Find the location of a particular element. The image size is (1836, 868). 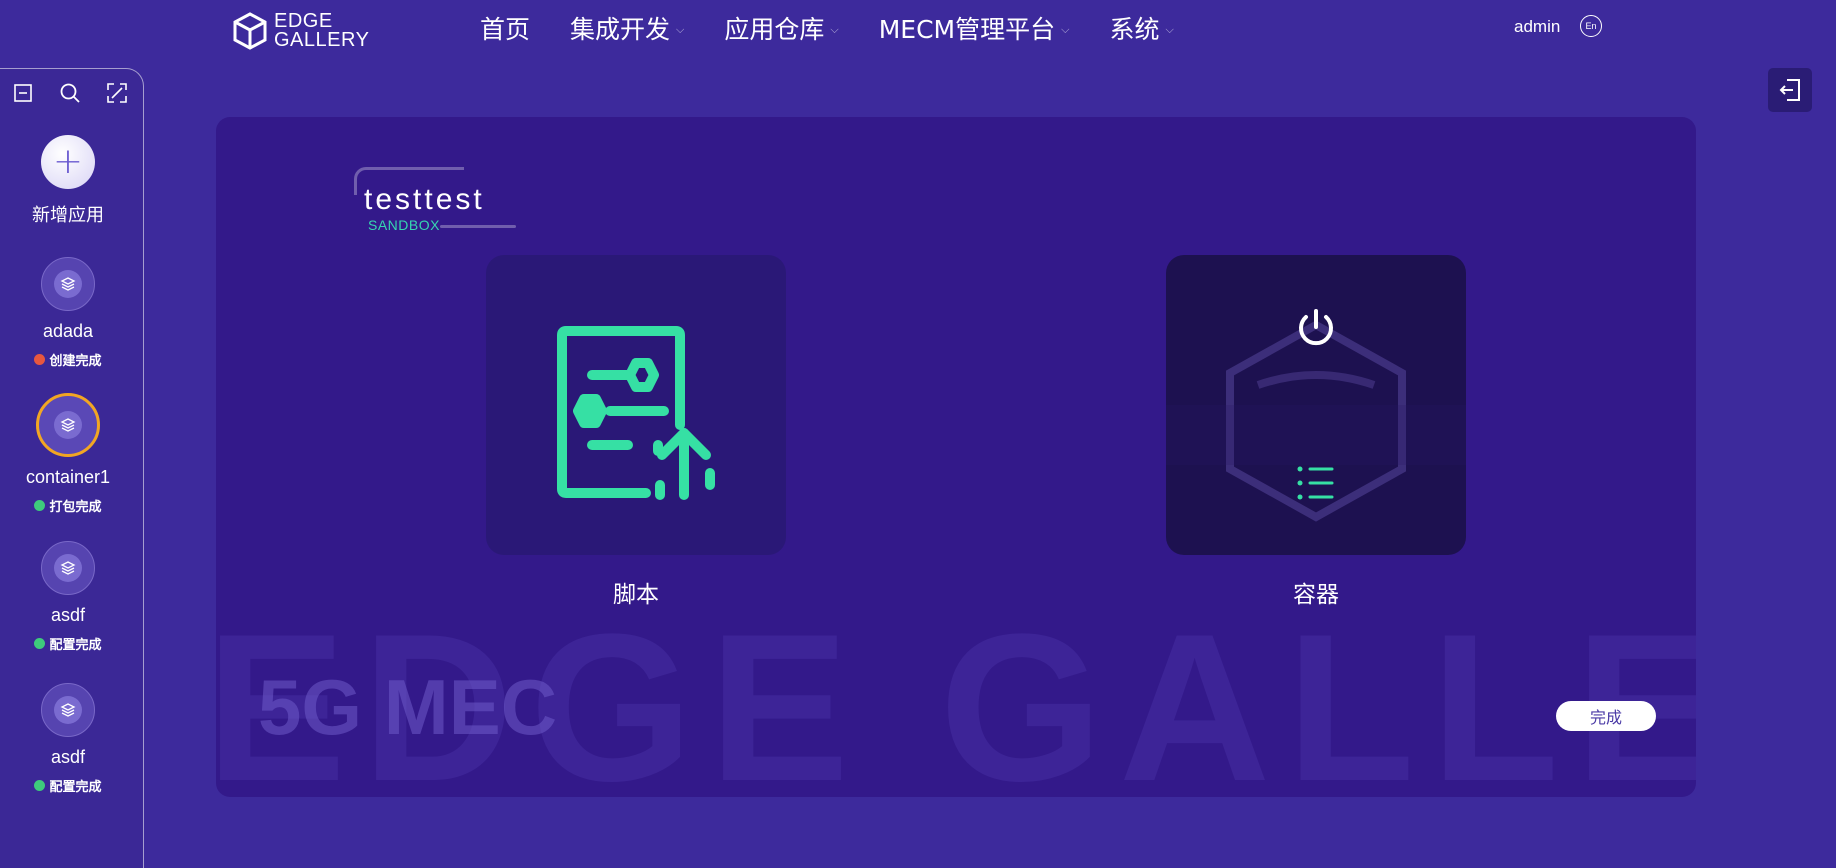

slogan-text: 5G MEC is located at coordinates (408, 707).